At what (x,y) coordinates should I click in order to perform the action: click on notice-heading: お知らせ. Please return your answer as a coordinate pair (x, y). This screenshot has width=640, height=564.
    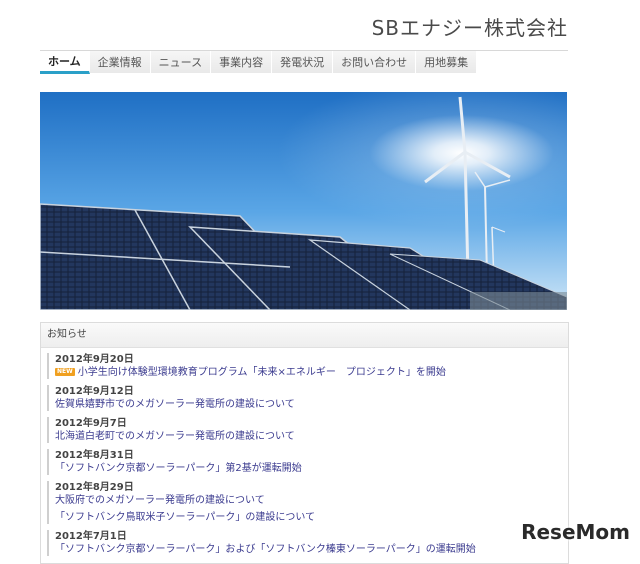
    Looking at the image, I should click on (304, 335).